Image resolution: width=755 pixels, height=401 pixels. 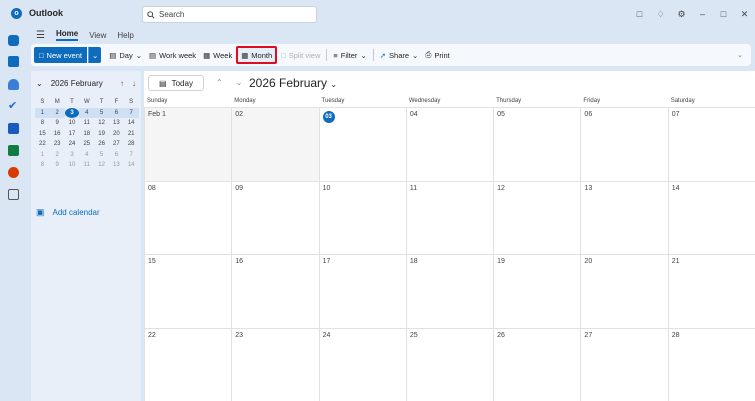 What do you see at coordinates (275, 364) in the screenshot?
I see `day-cell: 23` at bounding box center [275, 364].